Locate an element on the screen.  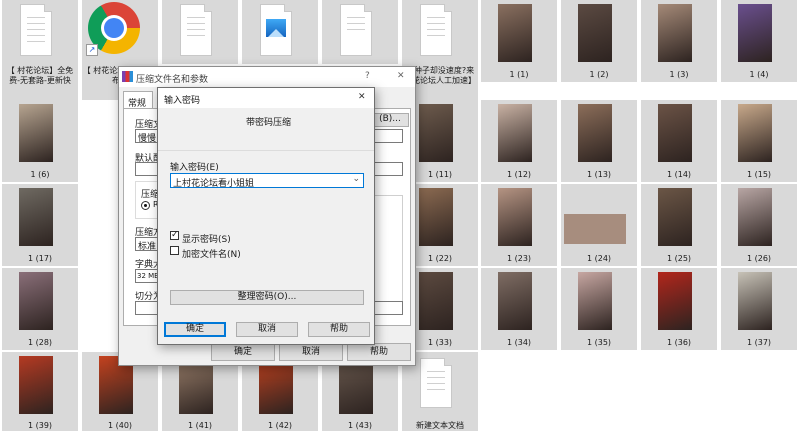
winrar-icon is located at coordinates (127, 76).